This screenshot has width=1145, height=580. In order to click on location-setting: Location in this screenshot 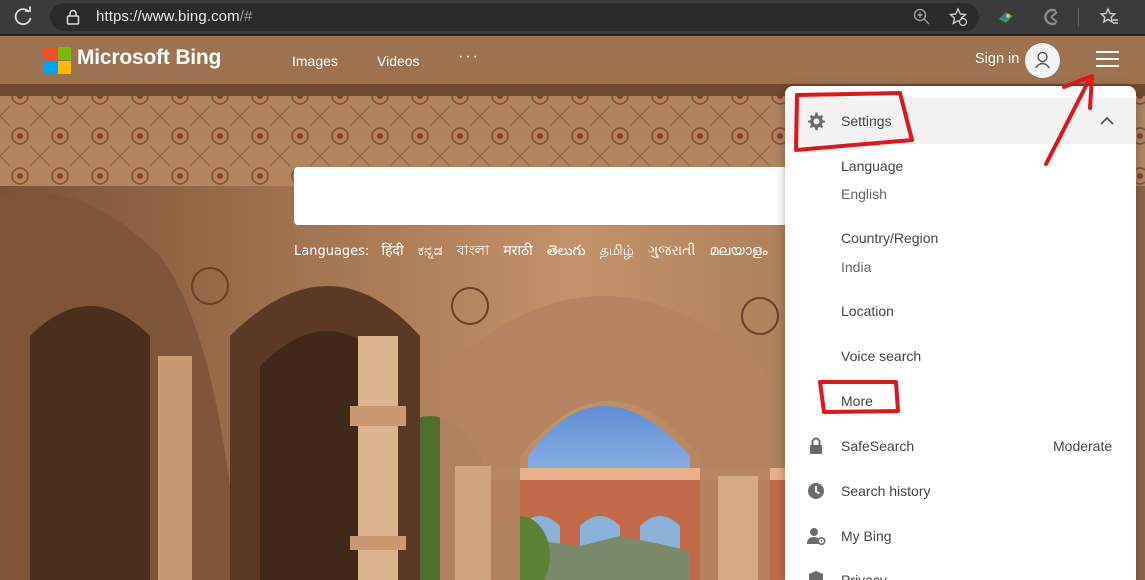, I will do `click(867, 311)`.